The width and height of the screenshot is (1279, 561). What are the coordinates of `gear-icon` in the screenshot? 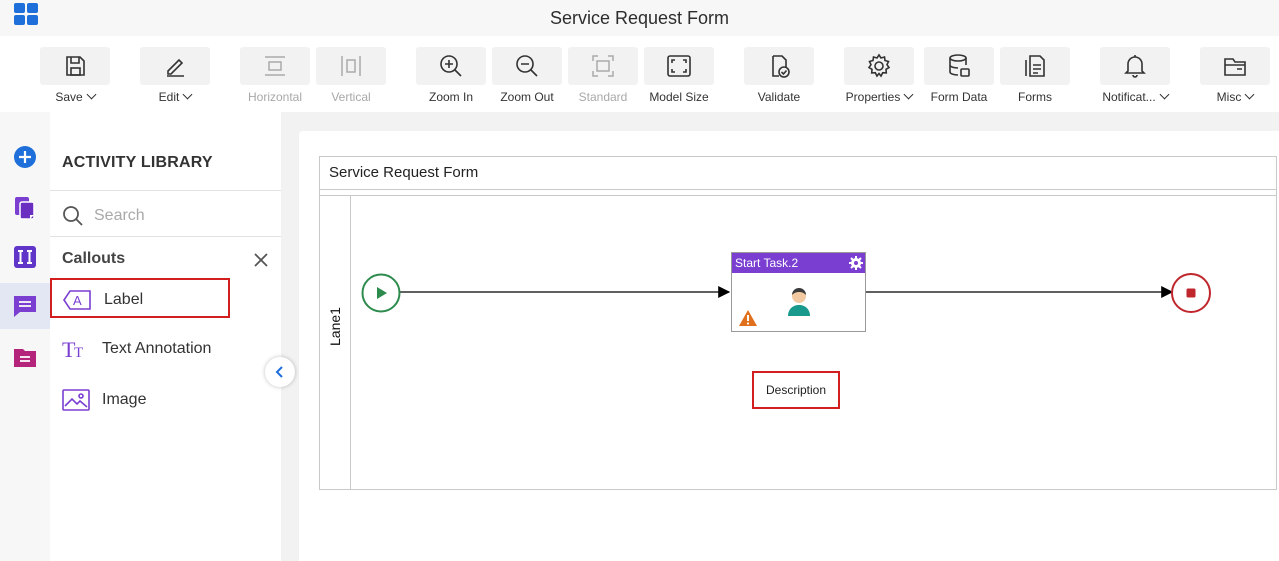 It's located at (856, 263).